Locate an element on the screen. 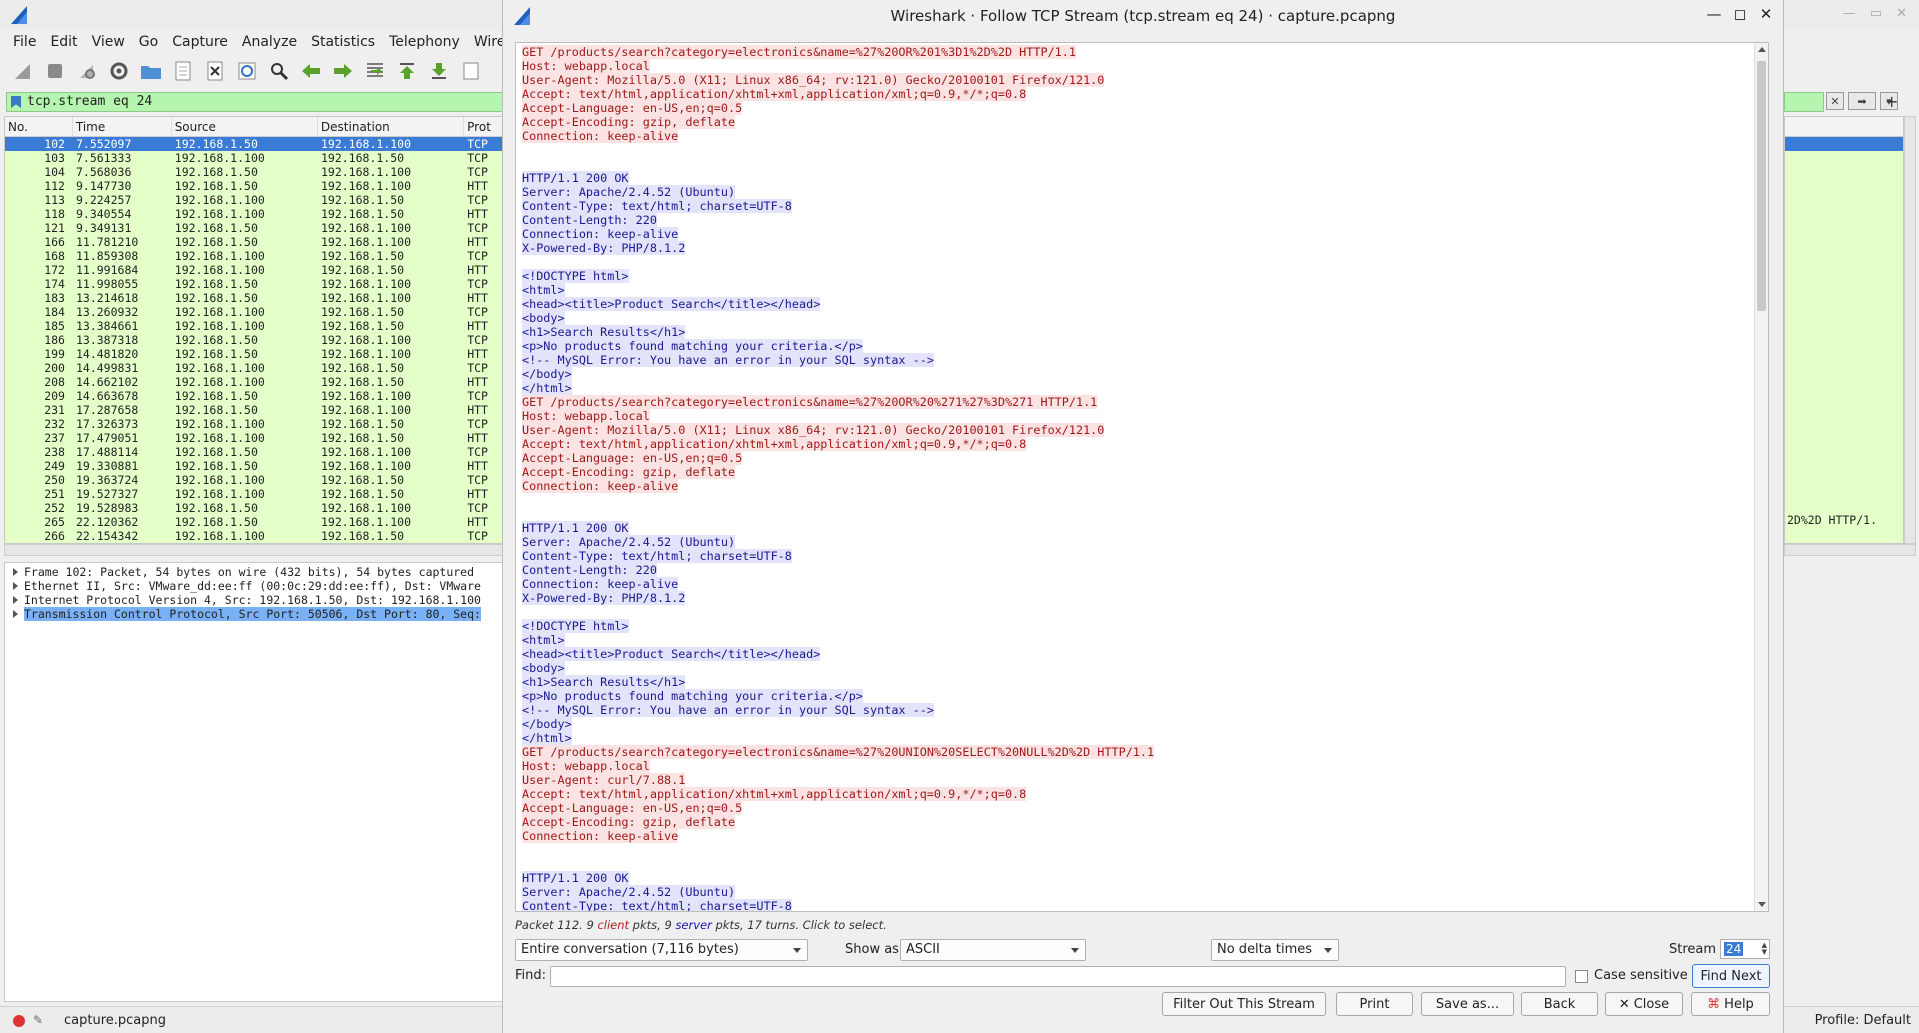 The width and height of the screenshot is (1919, 1033). table-row: 172 11.991684 192.168.1.100 192.168.1.50 HTT is located at coordinates (254, 270).